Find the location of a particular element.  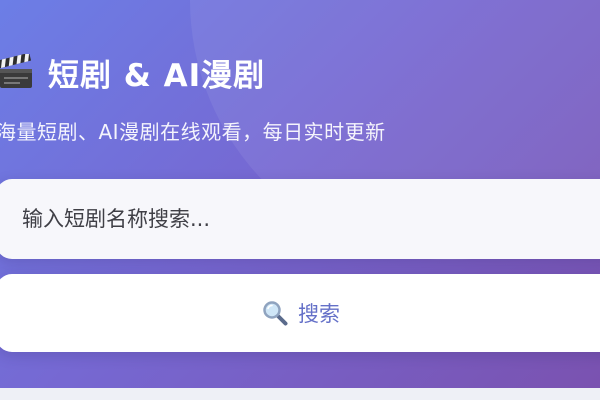

page-title: 短剧 & AI漫剧 is located at coordinates (132, 72).